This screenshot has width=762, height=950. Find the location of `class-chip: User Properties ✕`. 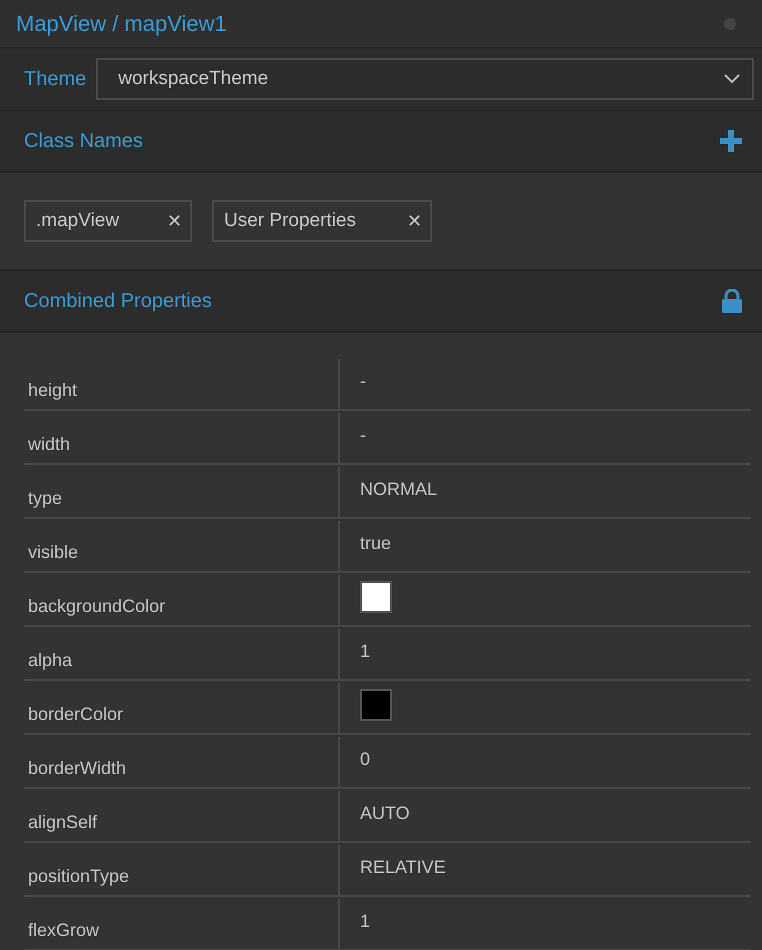

class-chip: User Properties ✕ is located at coordinates (322, 221).